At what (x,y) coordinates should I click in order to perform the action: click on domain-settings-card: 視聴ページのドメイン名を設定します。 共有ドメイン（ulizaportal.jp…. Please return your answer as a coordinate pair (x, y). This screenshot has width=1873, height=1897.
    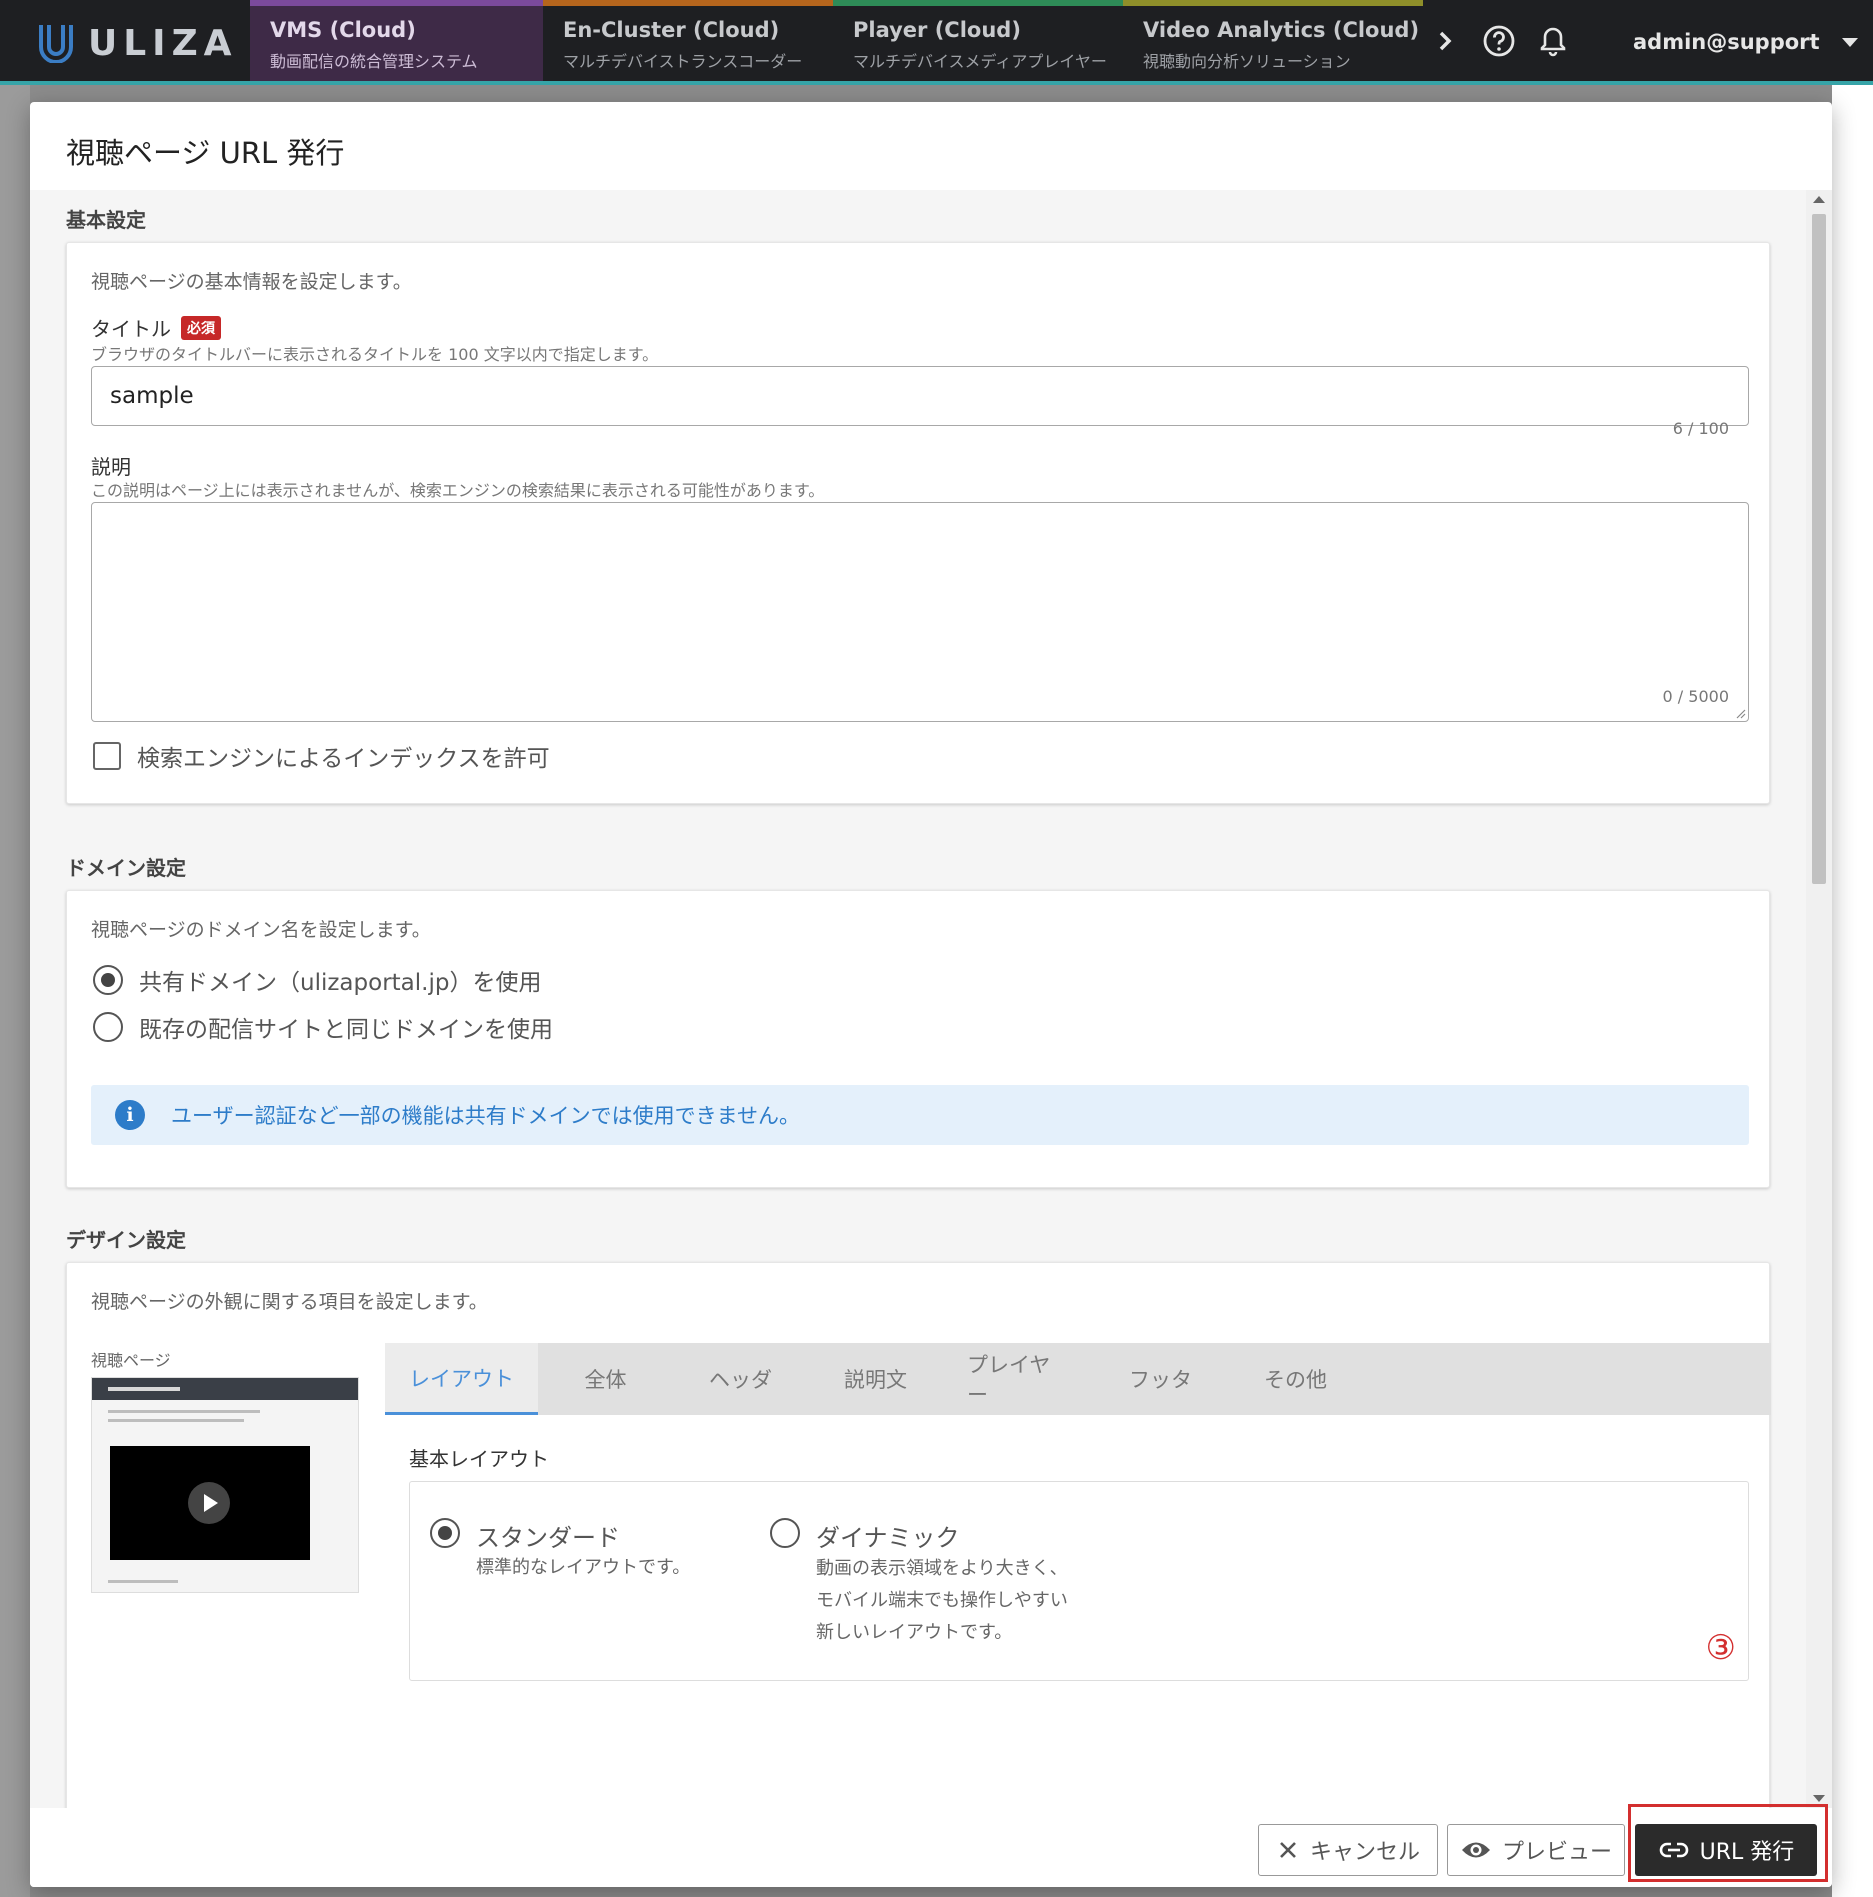
    Looking at the image, I should click on (918, 1039).